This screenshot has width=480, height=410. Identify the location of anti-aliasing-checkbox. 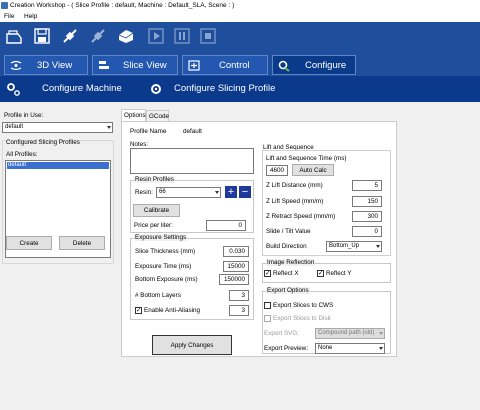
(138, 310).